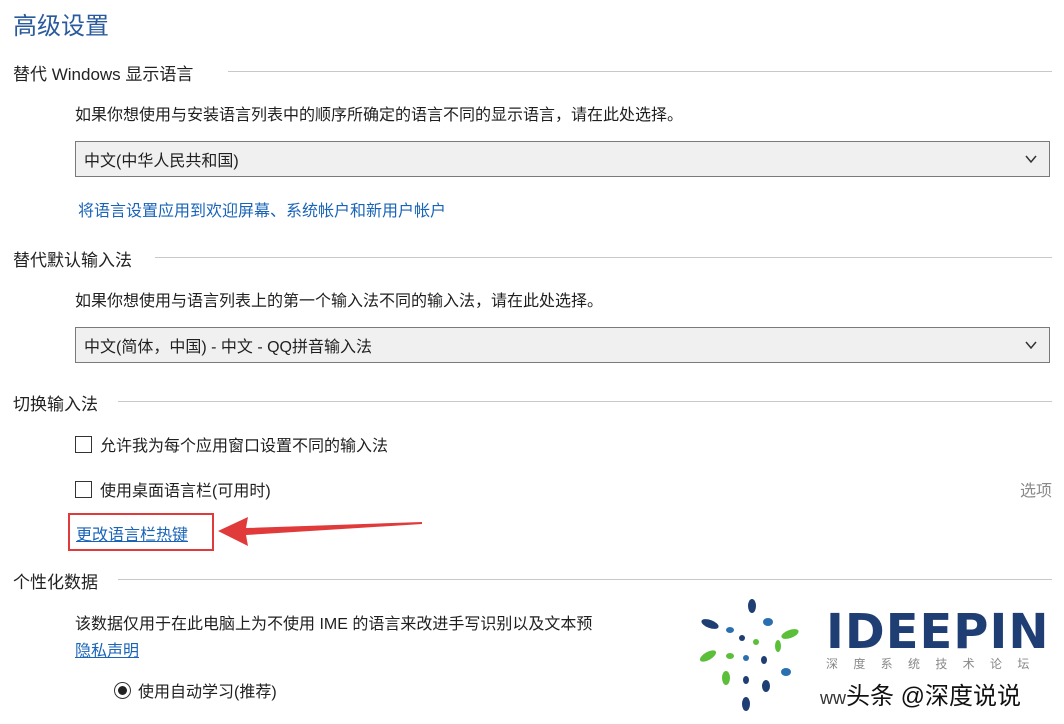 This screenshot has width=1064, height=724. Describe the element at coordinates (83, 444) in the screenshot. I see `per-app-input-checkbox` at that location.